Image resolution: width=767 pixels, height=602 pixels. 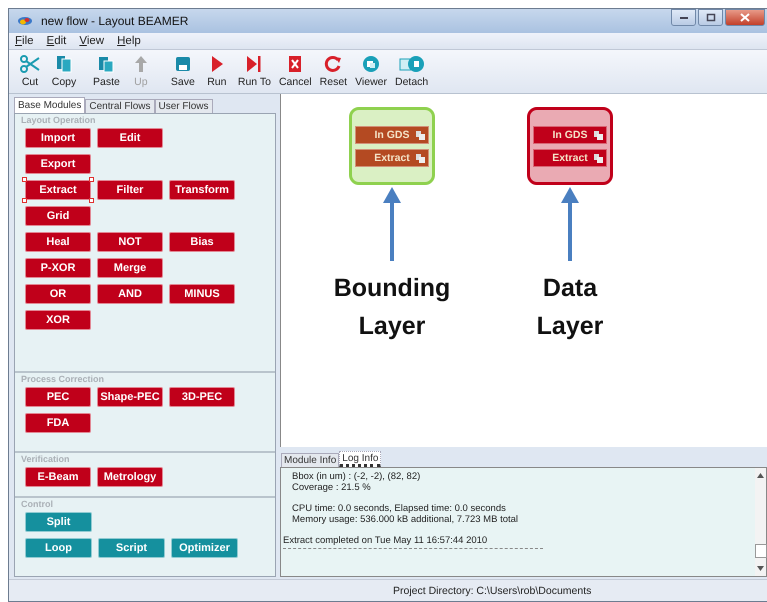 I want to click on toolbar-button: Save, so click(x=183, y=71).